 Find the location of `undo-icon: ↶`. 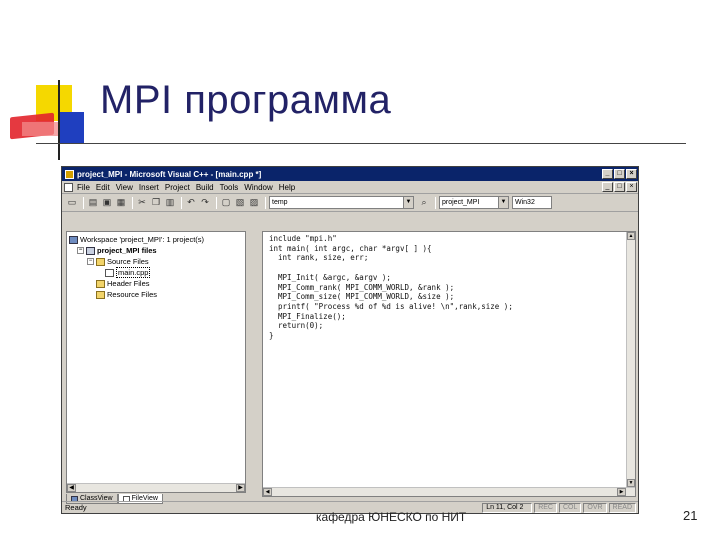

undo-icon: ↶ is located at coordinates (191, 203).